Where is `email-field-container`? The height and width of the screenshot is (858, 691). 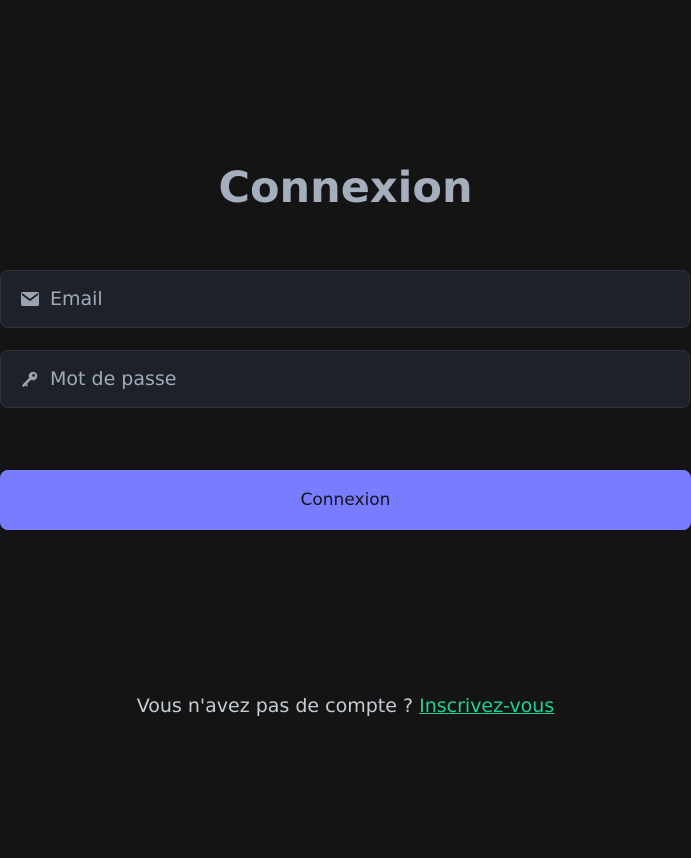
email-field-container is located at coordinates (345, 299).